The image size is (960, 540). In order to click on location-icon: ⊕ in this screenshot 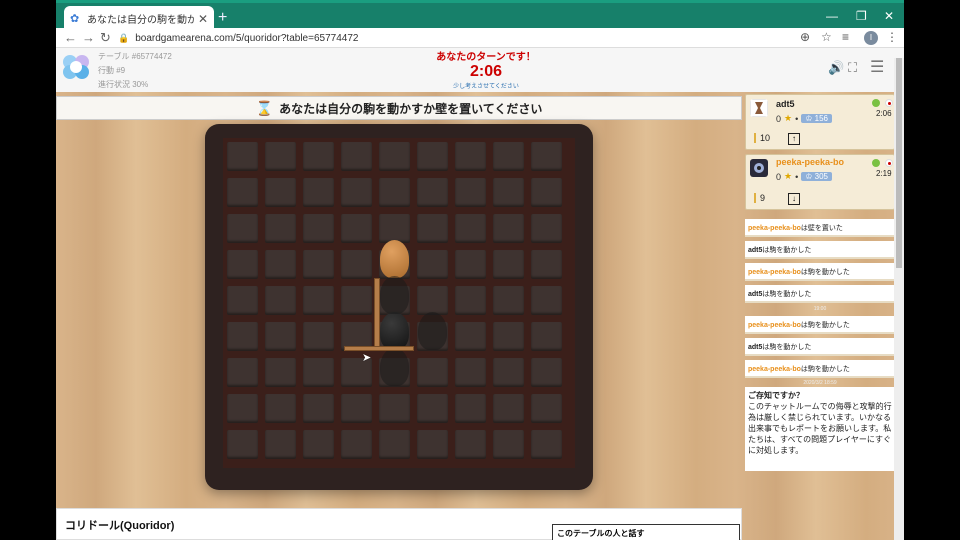, I will do `click(805, 37)`.